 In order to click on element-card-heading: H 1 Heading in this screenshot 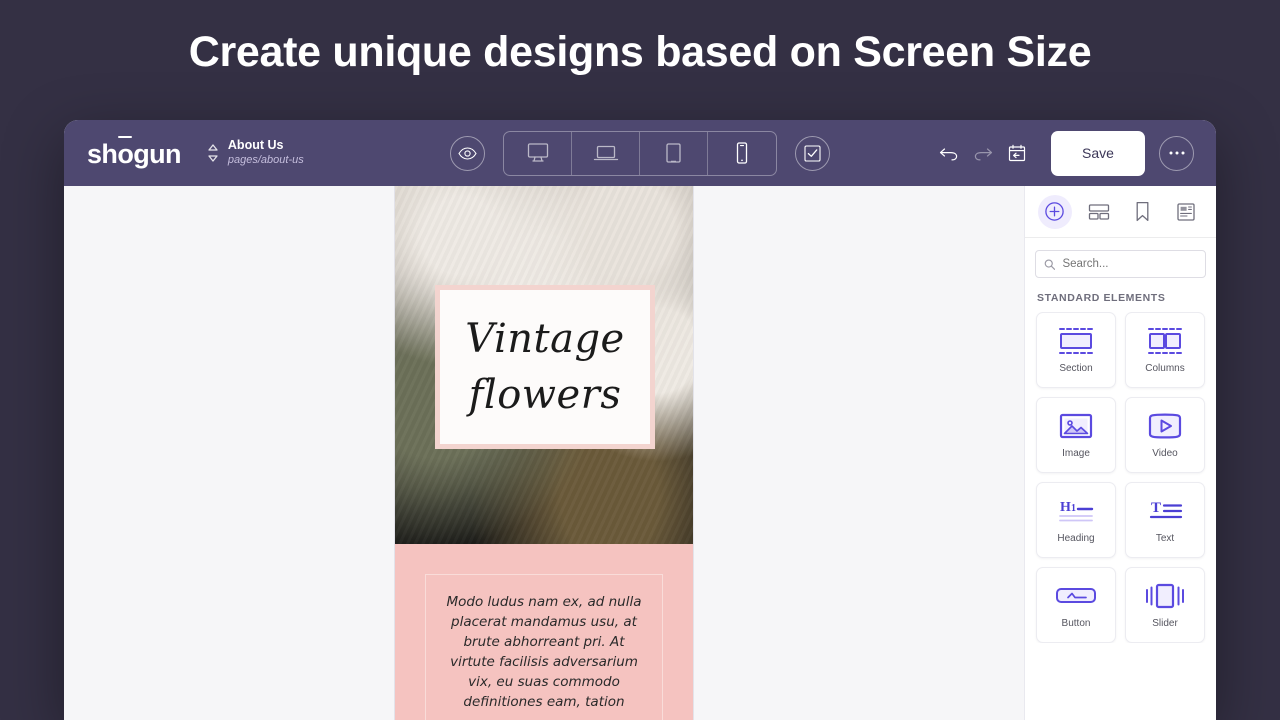, I will do `click(1076, 520)`.